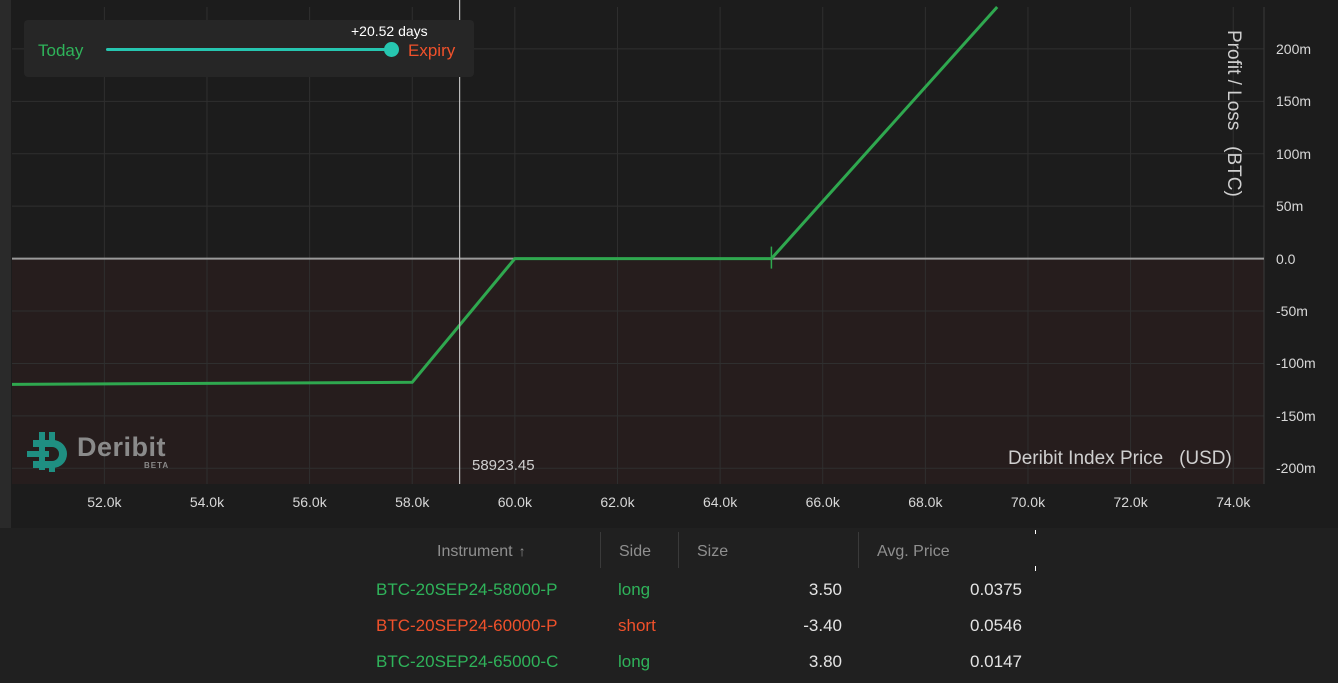 The image size is (1338, 683). I want to click on x-tick-label: 74.0k, so click(1233, 502).